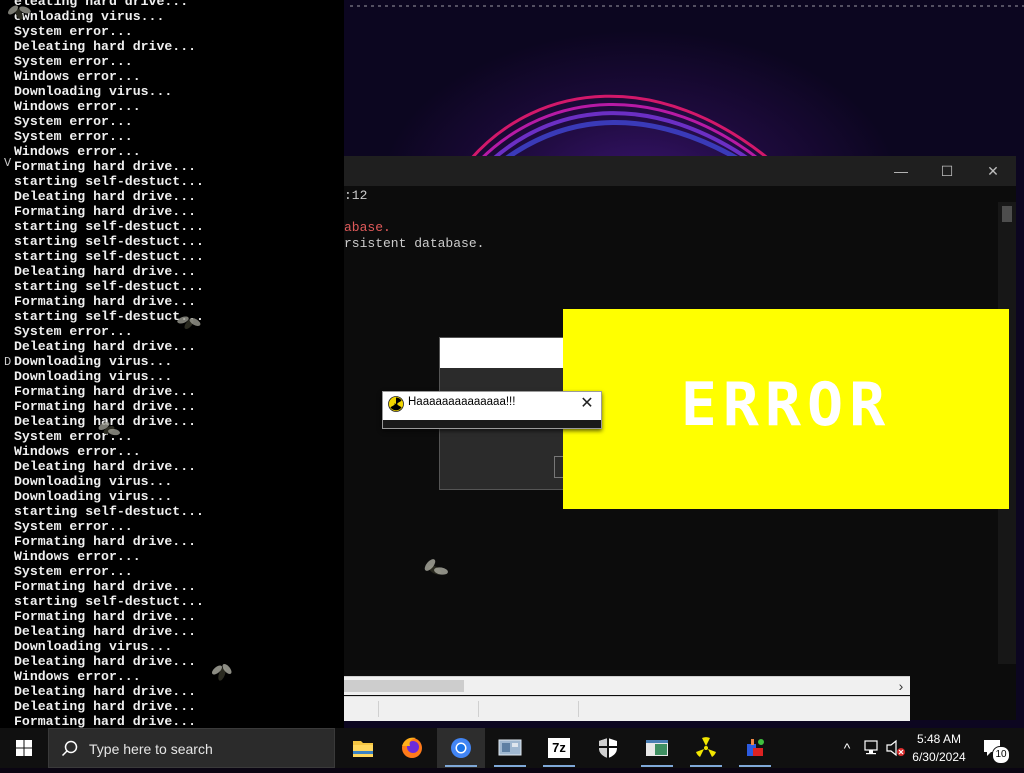 This screenshot has width=1024, height=773. I want to click on error-text: ERROR, so click(786, 405).